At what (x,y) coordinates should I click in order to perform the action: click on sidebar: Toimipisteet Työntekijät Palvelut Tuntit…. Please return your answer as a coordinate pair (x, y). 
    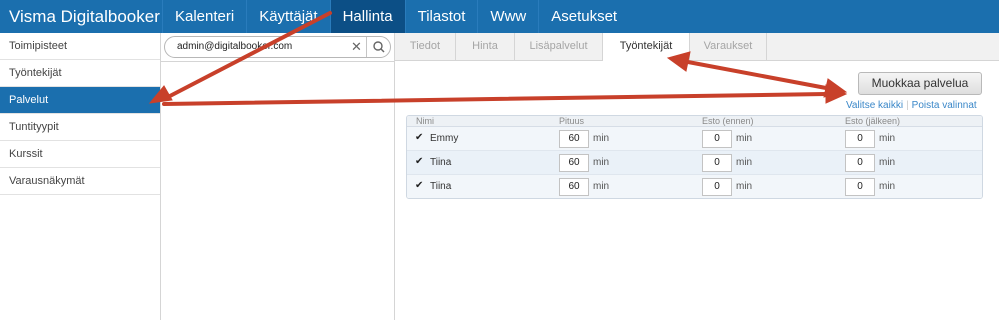
    Looking at the image, I should click on (80, 176).